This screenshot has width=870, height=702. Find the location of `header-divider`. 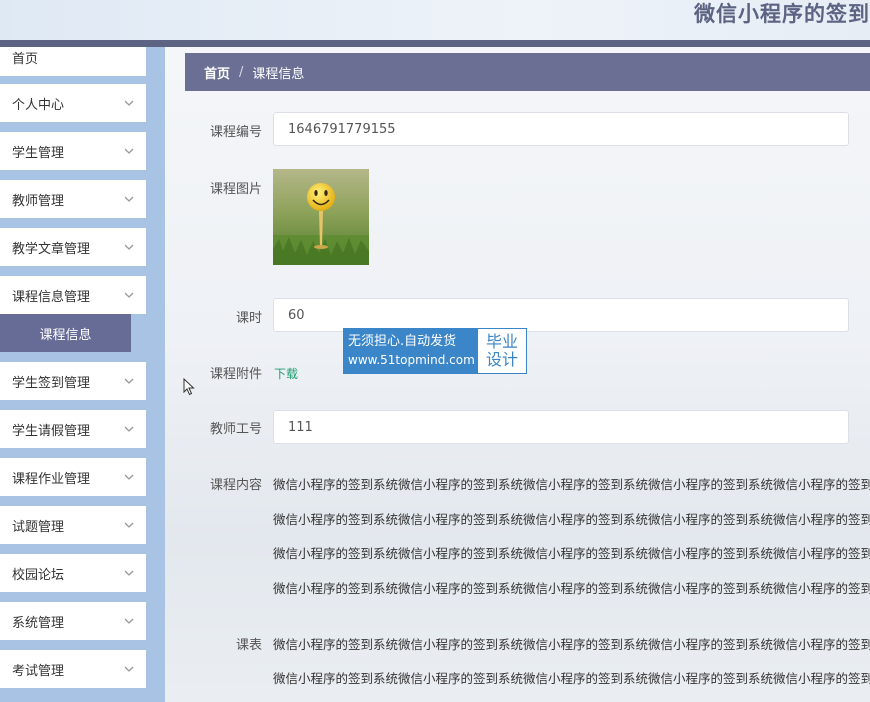

header-divider is located at coordinates (435, 43).